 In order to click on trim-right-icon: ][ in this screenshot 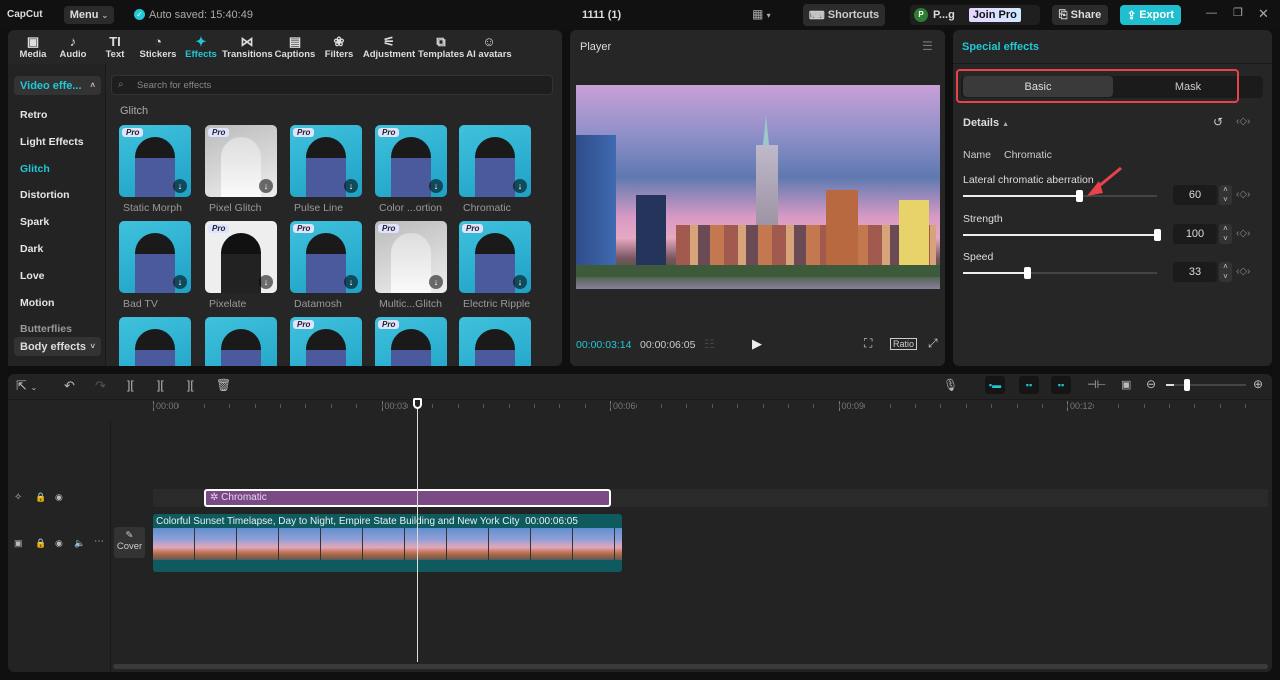, I will do `click(190, 385)`.